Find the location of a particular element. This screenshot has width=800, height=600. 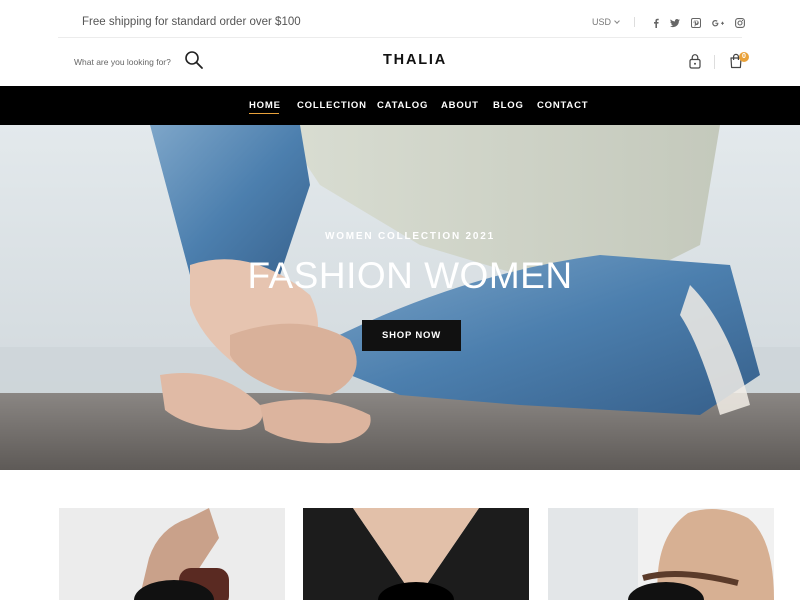

shop-now-button: SHOP NOW is located at coordinates (411, 335).